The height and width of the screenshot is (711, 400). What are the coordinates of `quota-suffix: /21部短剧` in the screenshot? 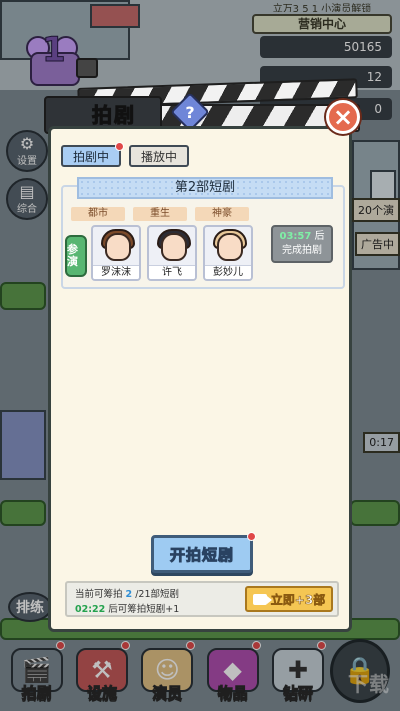 It's located at (157, 594).